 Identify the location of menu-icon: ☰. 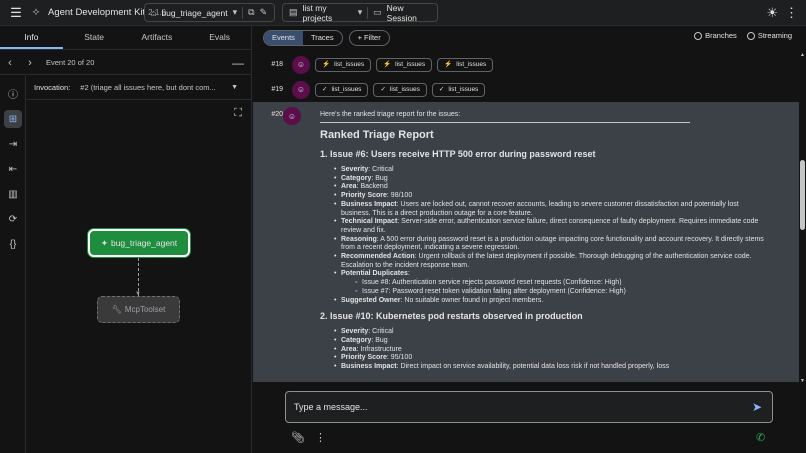
(16, 13).